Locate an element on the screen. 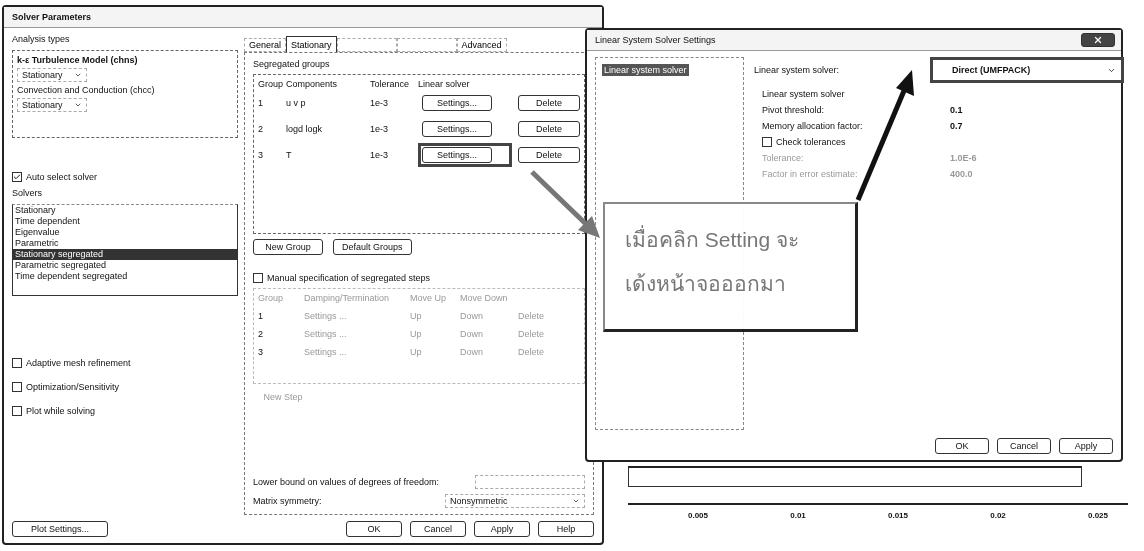 This screenshot has height=551, width=1144. analysis-type-label: Convection and Conduction (chcc) is located at coordinates (86, 90).